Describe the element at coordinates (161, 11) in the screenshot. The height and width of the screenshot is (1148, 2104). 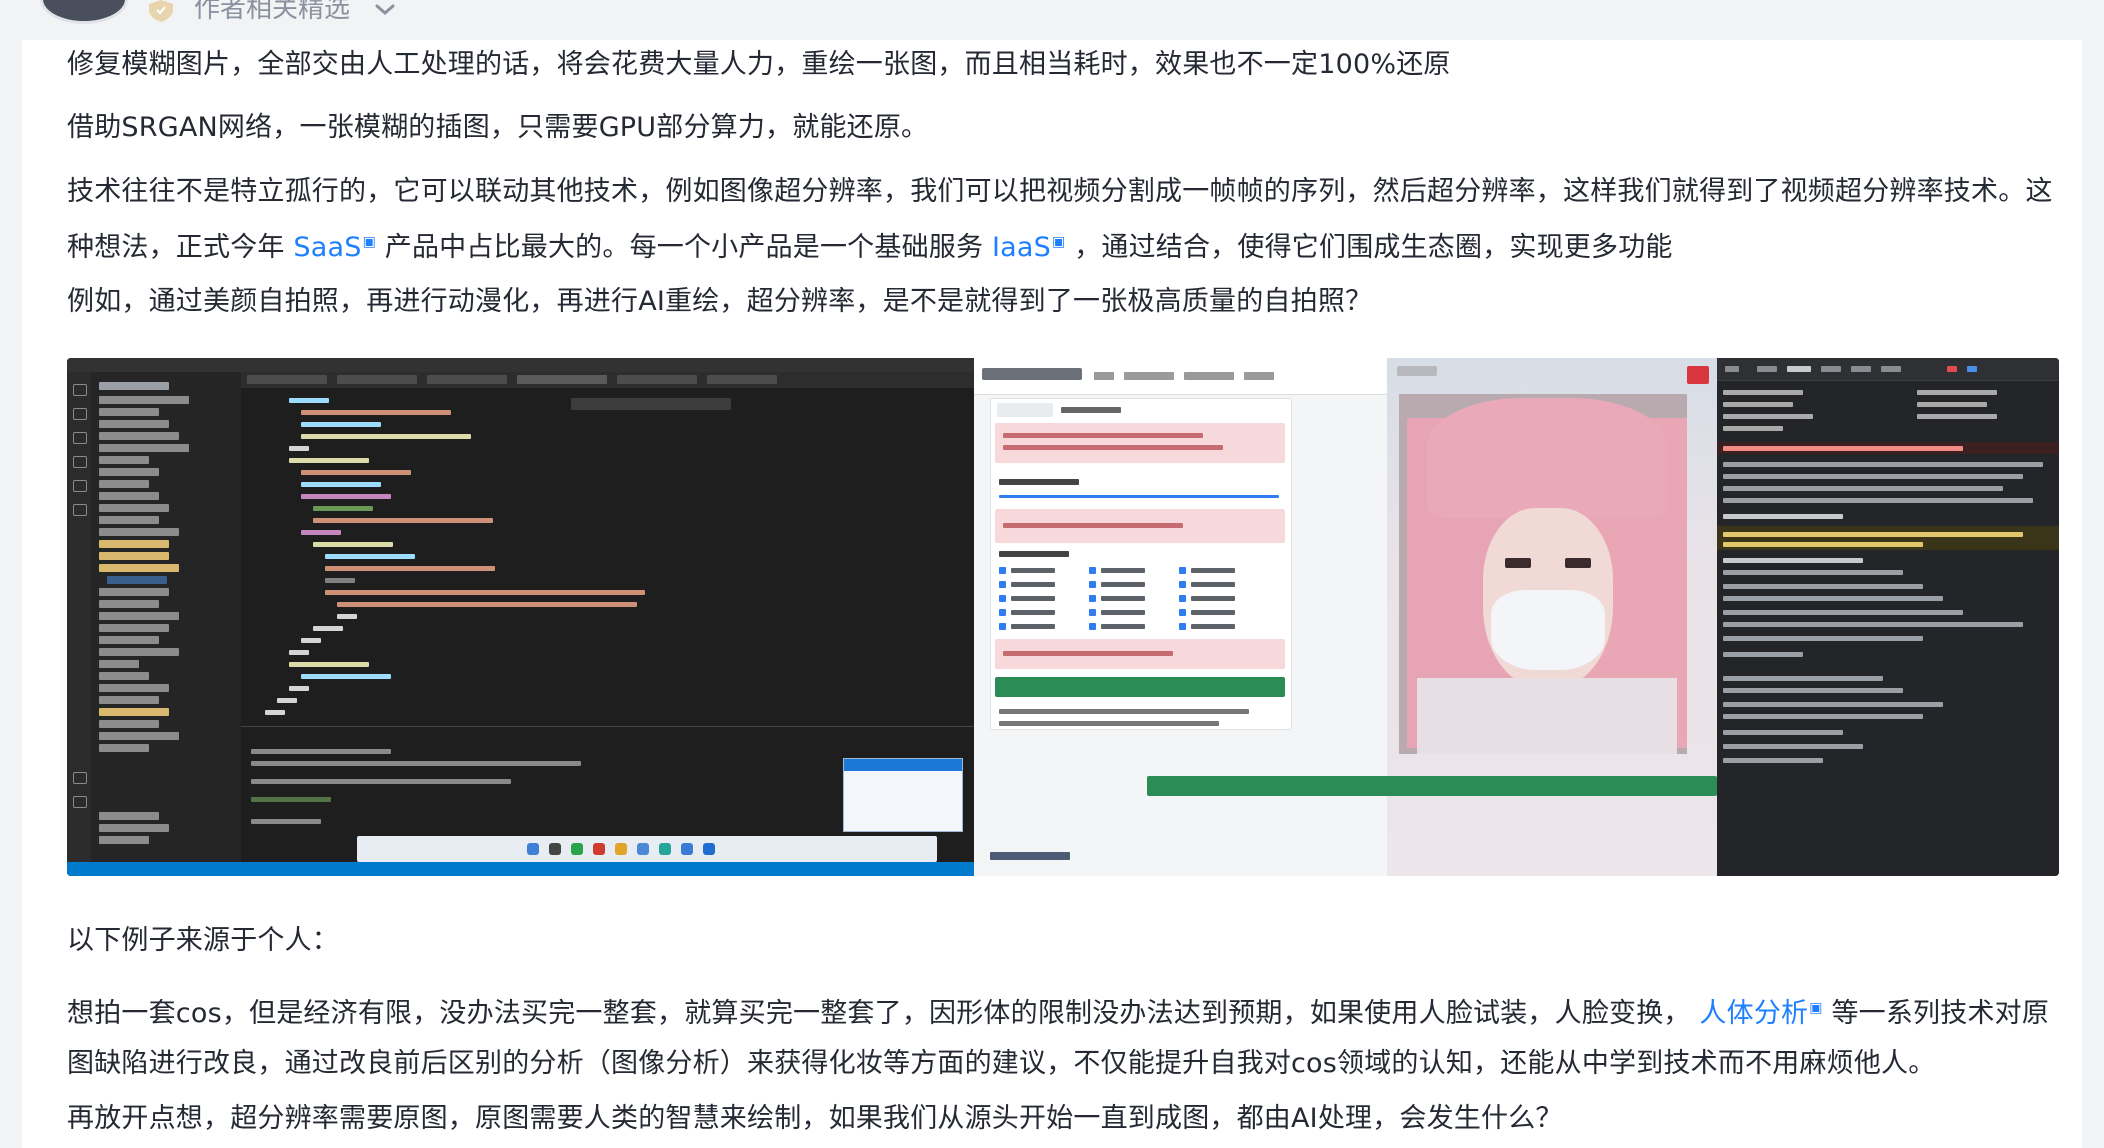
I see `shield-icon` at that location.